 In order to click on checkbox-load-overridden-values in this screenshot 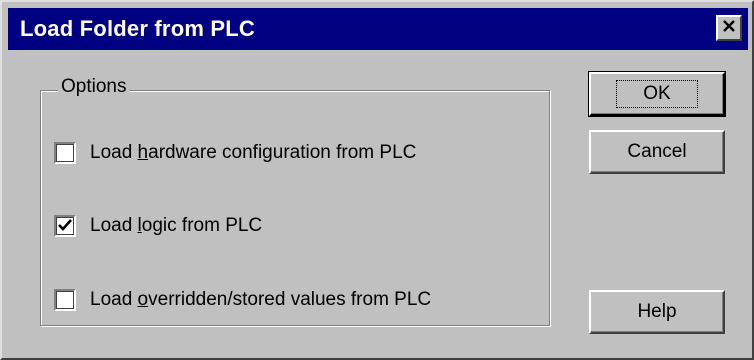, I will do `click(65, 300)`.